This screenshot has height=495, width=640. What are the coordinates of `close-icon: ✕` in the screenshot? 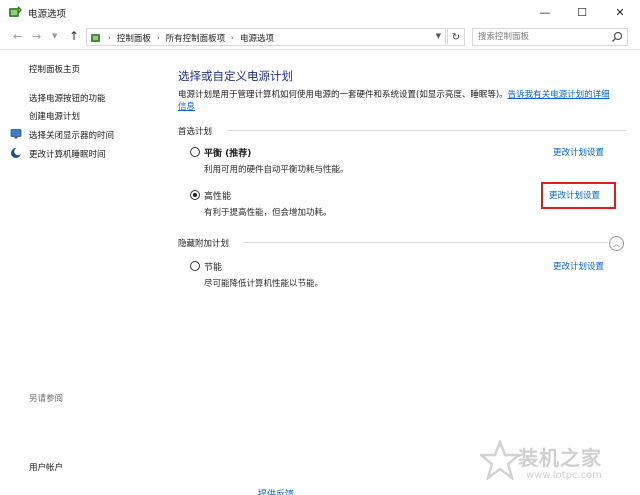 It's located at (620, 12).